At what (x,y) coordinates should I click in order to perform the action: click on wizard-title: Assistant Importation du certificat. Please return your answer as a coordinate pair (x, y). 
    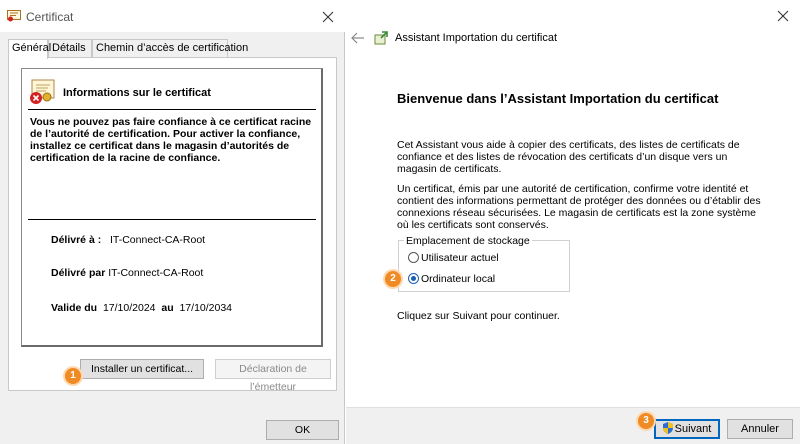
    Looking at the image, I should click on (476, 38).